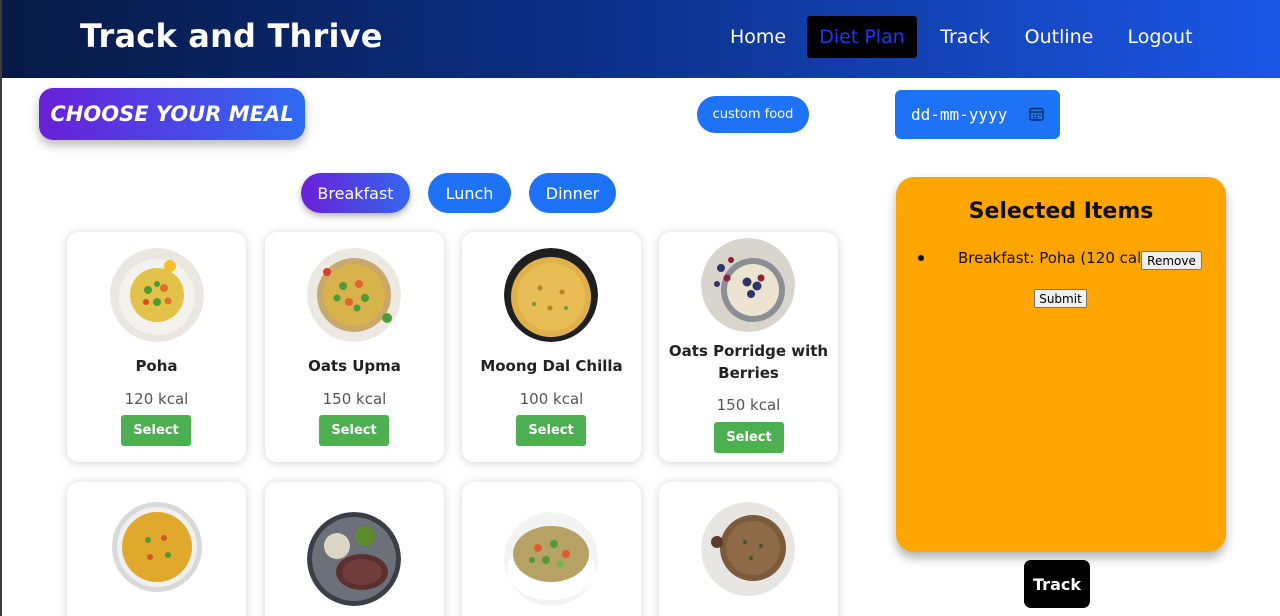 The height and width of the screenshot is (616, 1280). Describe the element at coordinates (1057, 584) in the screenshot. I see `track-button: Track` at that location.